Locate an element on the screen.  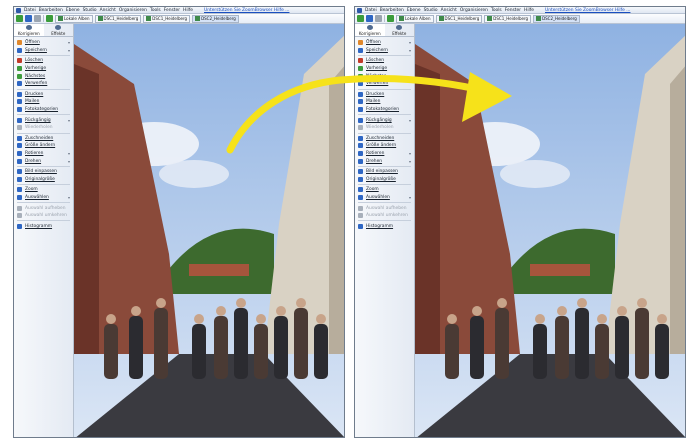
sidebar-item-10: Wiederholen is located at coordinates (43, 128).